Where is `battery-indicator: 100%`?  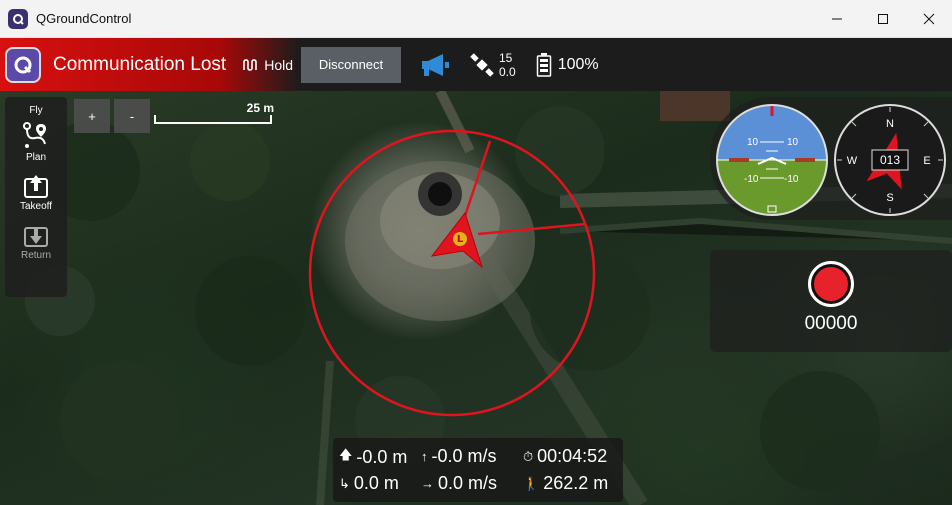
battery-indicator: 100% is located at coordinates (567, 65).